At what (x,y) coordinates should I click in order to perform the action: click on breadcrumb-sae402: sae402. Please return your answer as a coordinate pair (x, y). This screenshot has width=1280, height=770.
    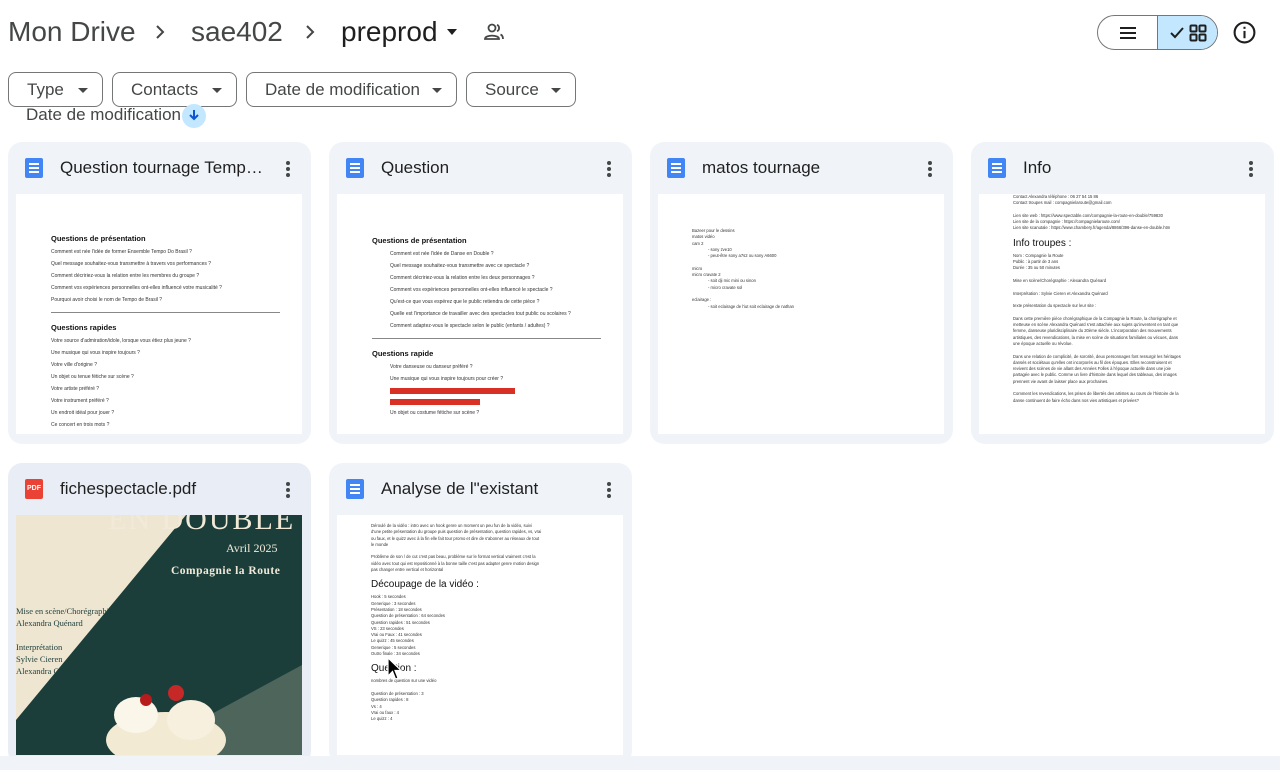
    Looking at the image, I should click on (237, 32).